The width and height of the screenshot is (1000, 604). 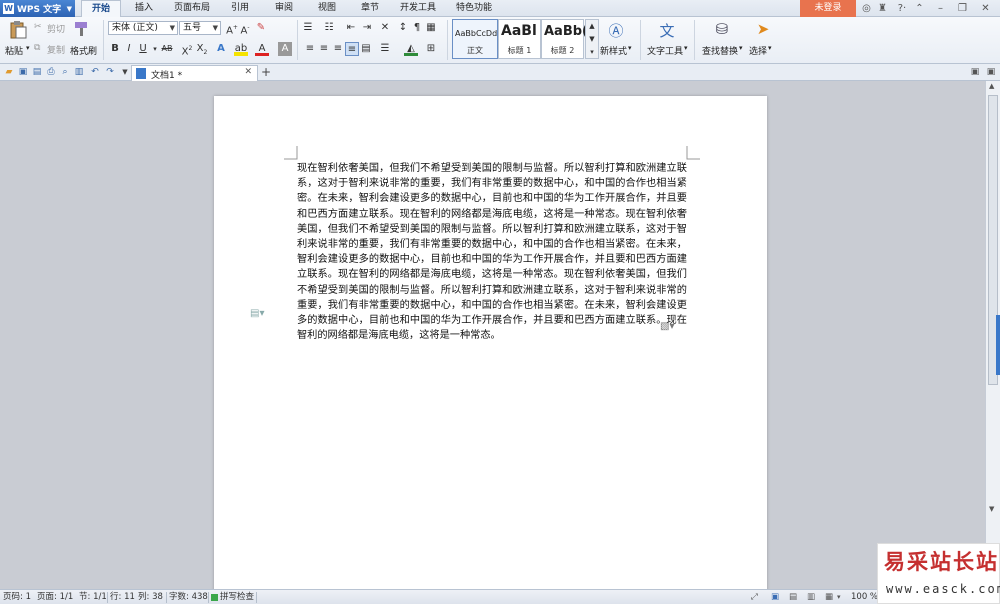 What do you see at coordinates (866, 8) in the screenshot?
I see `cloud-icon: ◎` at bounding box center [866, 8].